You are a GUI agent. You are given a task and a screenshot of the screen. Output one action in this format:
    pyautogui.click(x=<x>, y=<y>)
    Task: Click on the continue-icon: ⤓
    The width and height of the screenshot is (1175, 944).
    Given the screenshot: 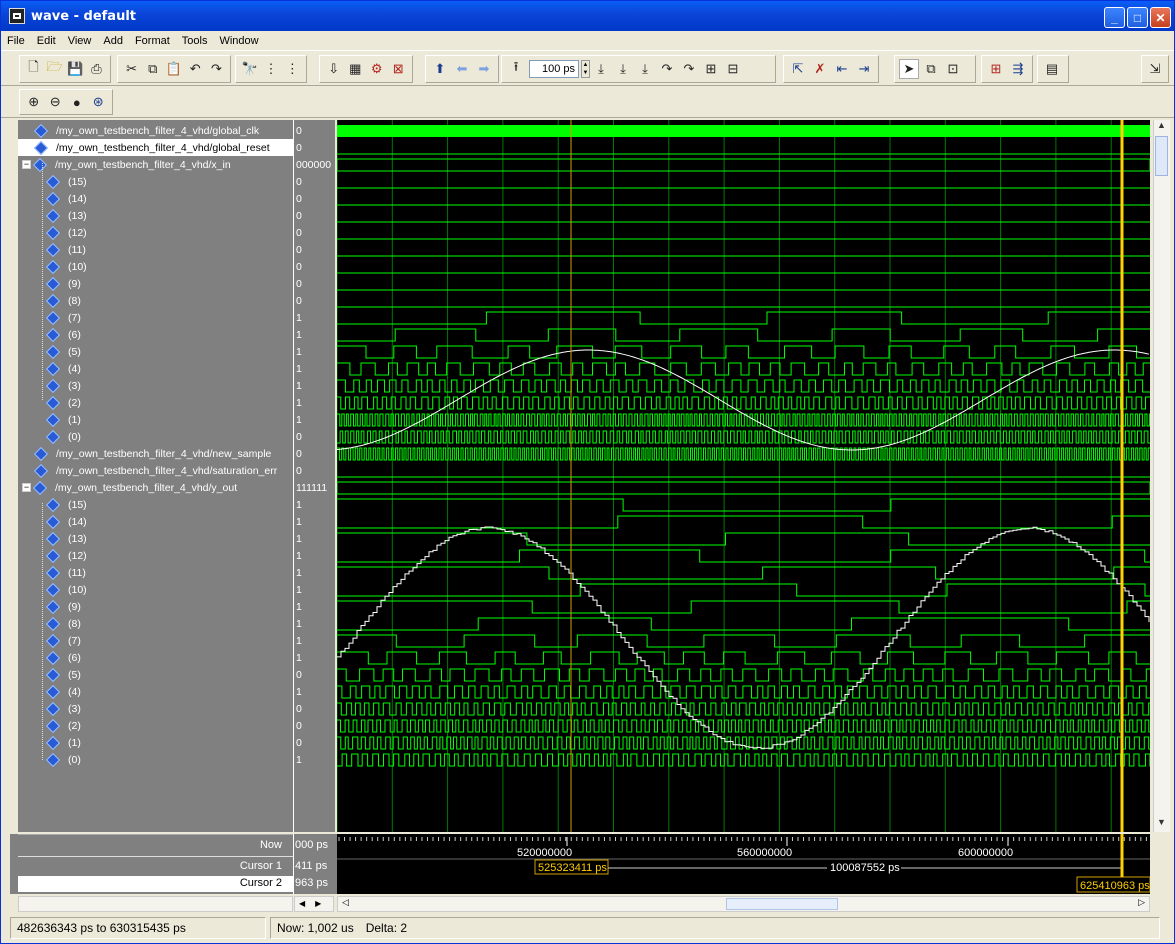 What is the action you would take?
    pyautogui.click(x=623, y=69)
    